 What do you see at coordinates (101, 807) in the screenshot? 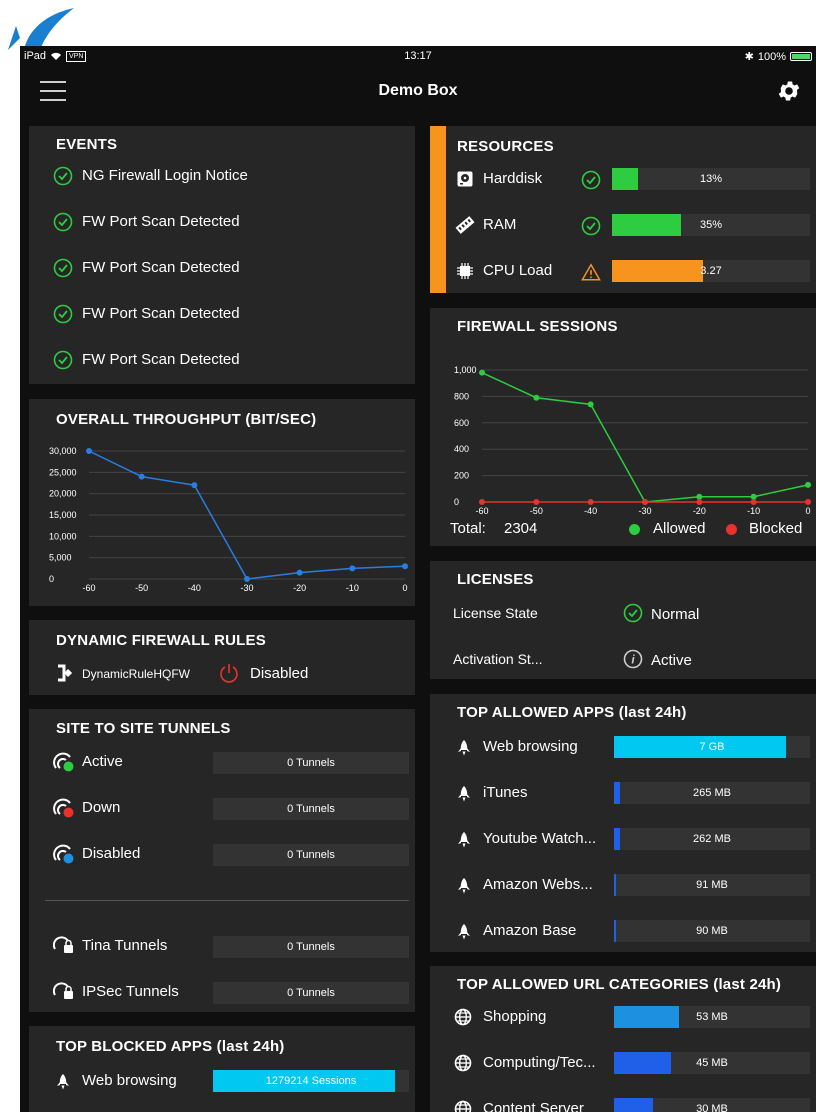
I see `tunnel-label: Down` at bounding box center [101, 807].